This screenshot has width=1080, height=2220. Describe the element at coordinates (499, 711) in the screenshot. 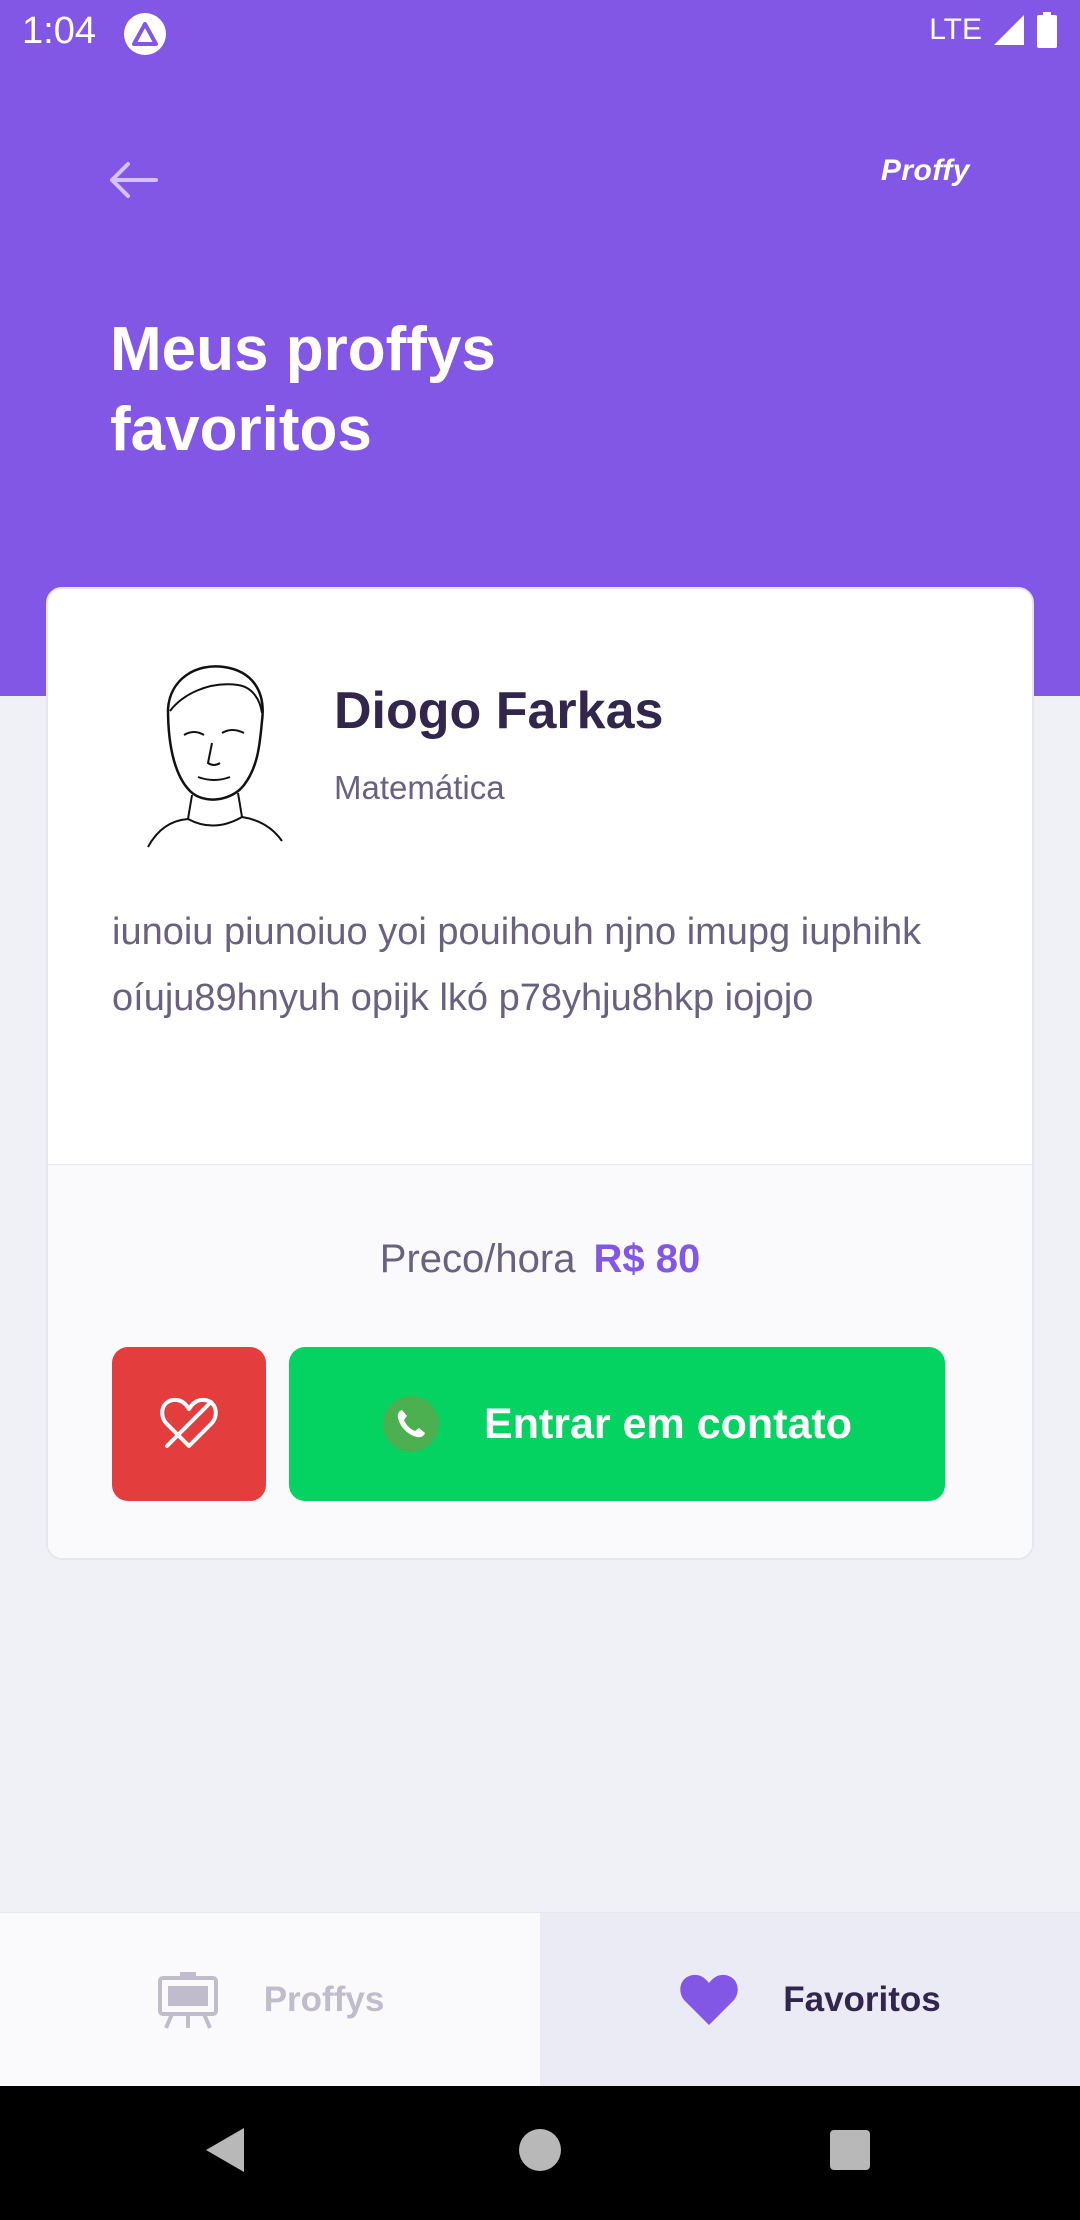

I see `teacher-name: Diogo Farkas` at that location.